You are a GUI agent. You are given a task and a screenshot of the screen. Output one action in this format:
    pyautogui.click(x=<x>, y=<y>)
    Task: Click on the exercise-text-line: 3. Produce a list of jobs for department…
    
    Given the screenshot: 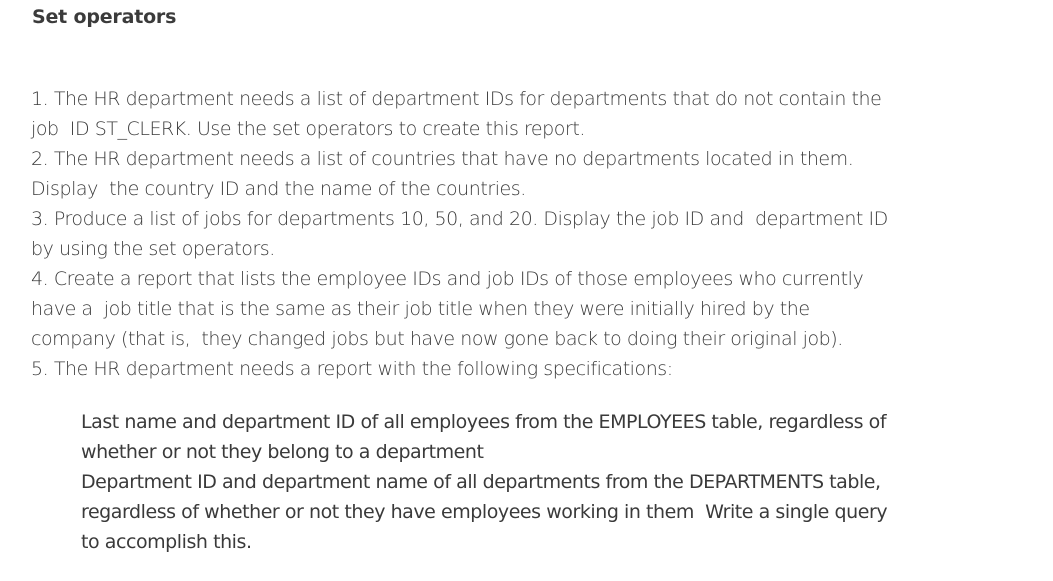 What is the action you would take?
    pyautogui.click(x=459, y=219)
    